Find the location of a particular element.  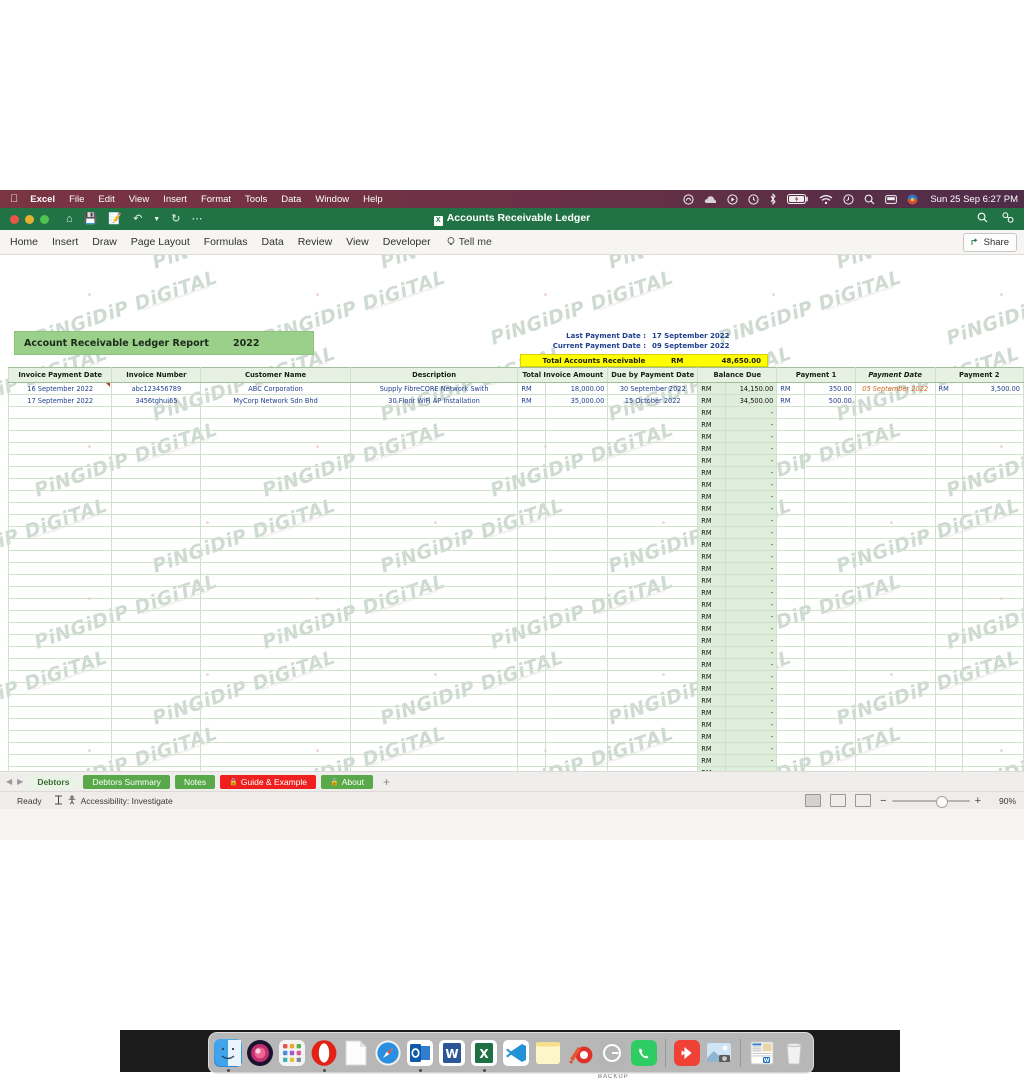

menu-item-help: Help is located at coordinates (373, 199).